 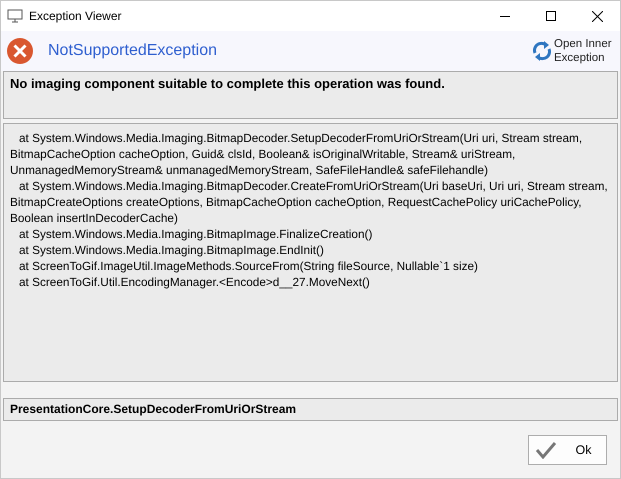 I want to click on stack-frame: at System.Windows.Media.Imaging.BitmapImage.FinalizeCreation(), so click(x=310, y=234).